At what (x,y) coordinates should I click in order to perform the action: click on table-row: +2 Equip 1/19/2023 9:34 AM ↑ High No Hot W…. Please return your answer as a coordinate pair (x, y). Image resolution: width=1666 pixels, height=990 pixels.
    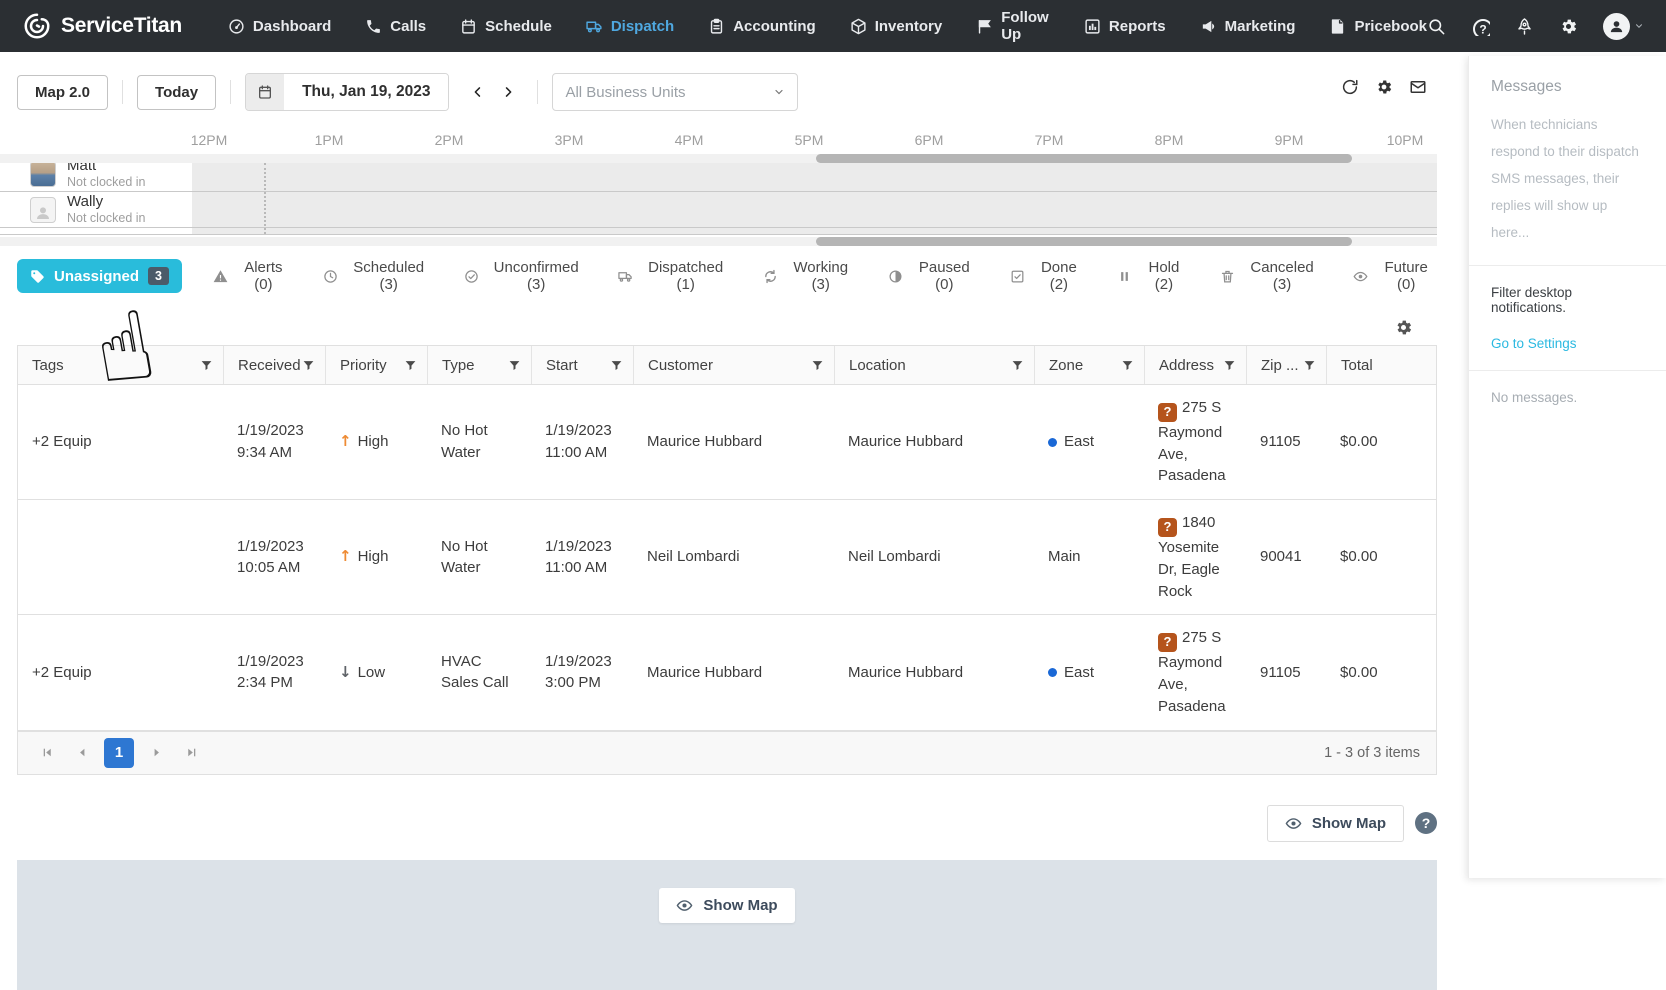
    Looking at the image, I should click on (727, 441).